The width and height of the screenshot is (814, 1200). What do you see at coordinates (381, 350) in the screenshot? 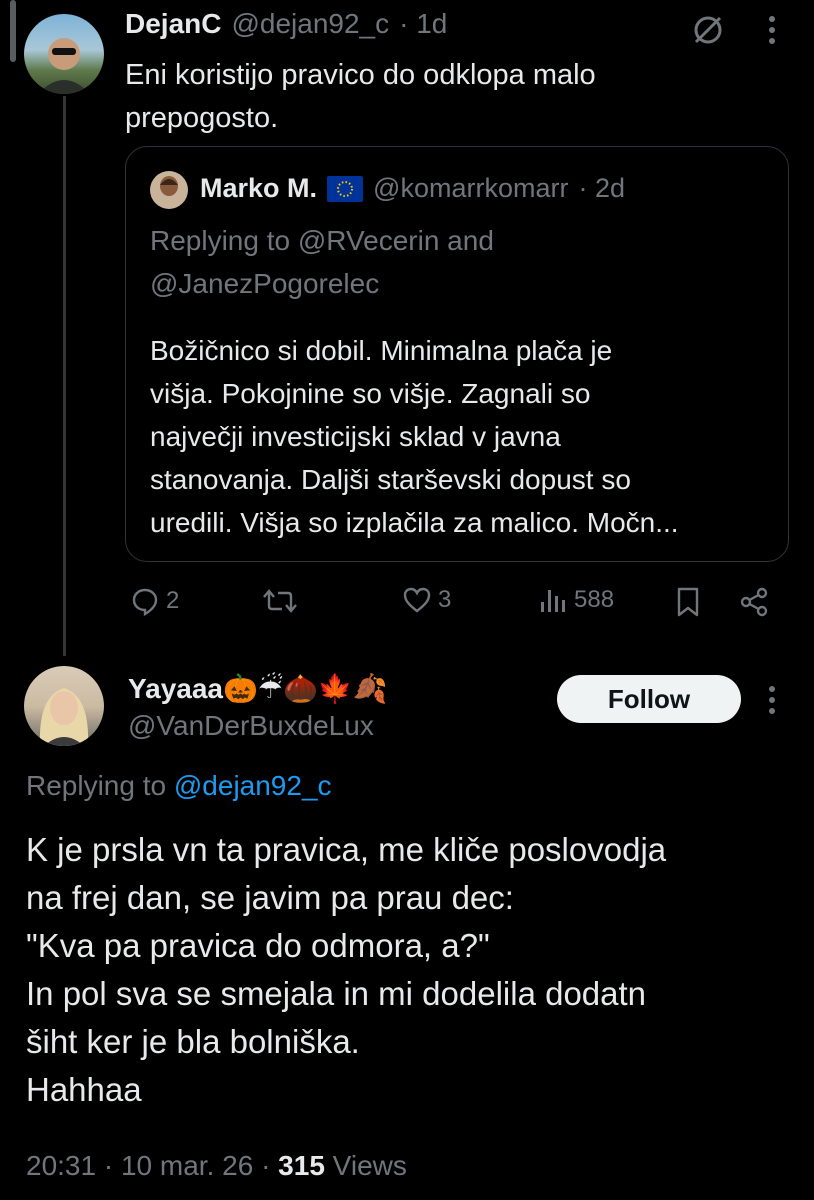
I see `quoted-text-line: Božičnico si dobil. Minimalna plača je` at bounding box center [381, 350].